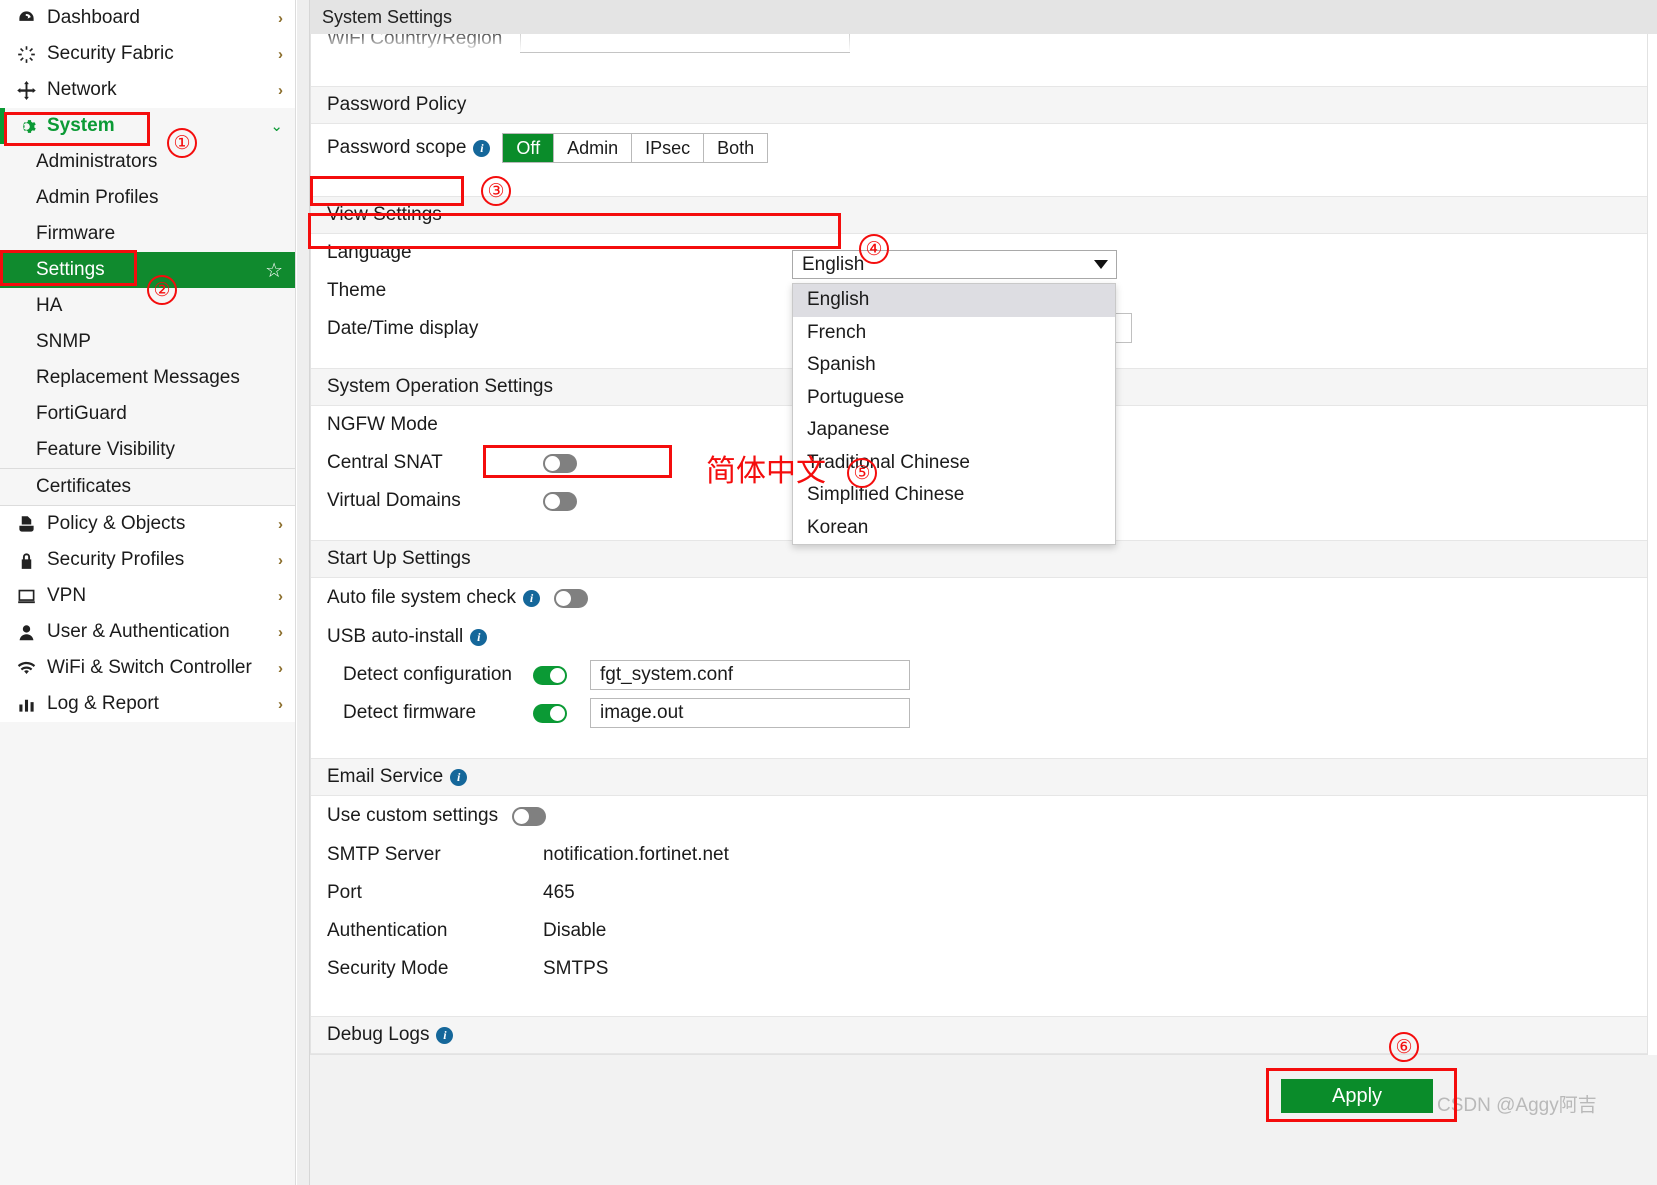  Describe the element at coordinates (983, 1120) in the screenshot. I see `footer-bar` at that location.